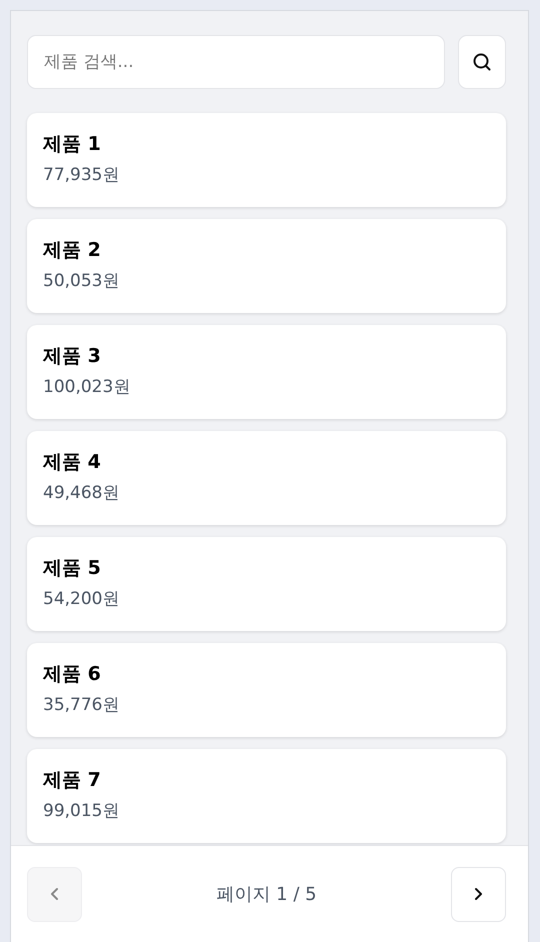 Image resolution: width=540 pixels, height=942 pixels. Describe the element at coordinates (81, 599) in the screenshot. I see `product-price: 54,200원` at that location.